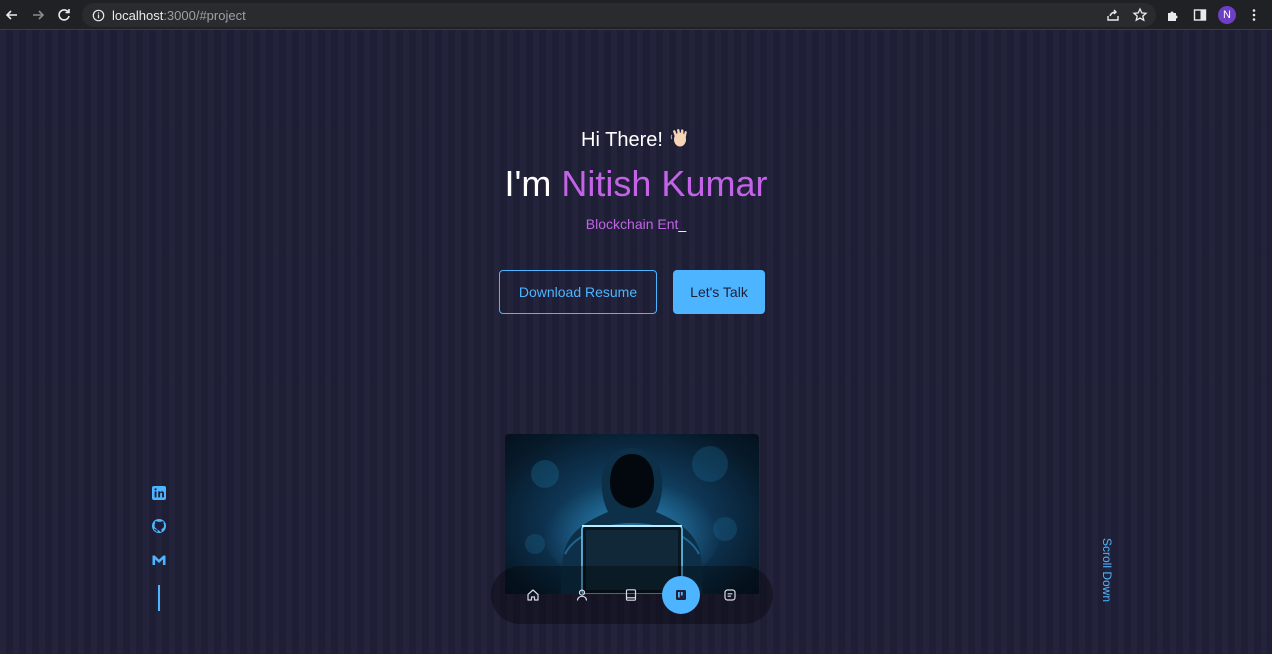 This screenshot has width=1272, height=654. I want to click on nav-home, so click(533, 595).